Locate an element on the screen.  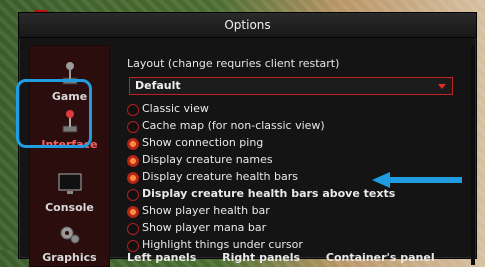
option-label: Show connection ping is located at coordinates (203, 142).